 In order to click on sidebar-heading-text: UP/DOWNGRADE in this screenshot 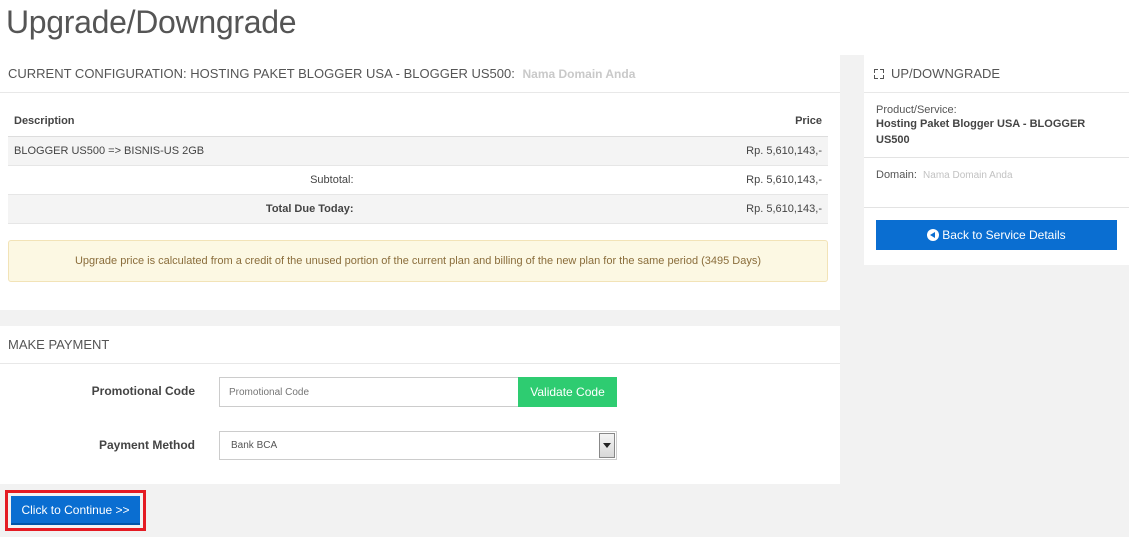, I will do `click(946, 73)`.